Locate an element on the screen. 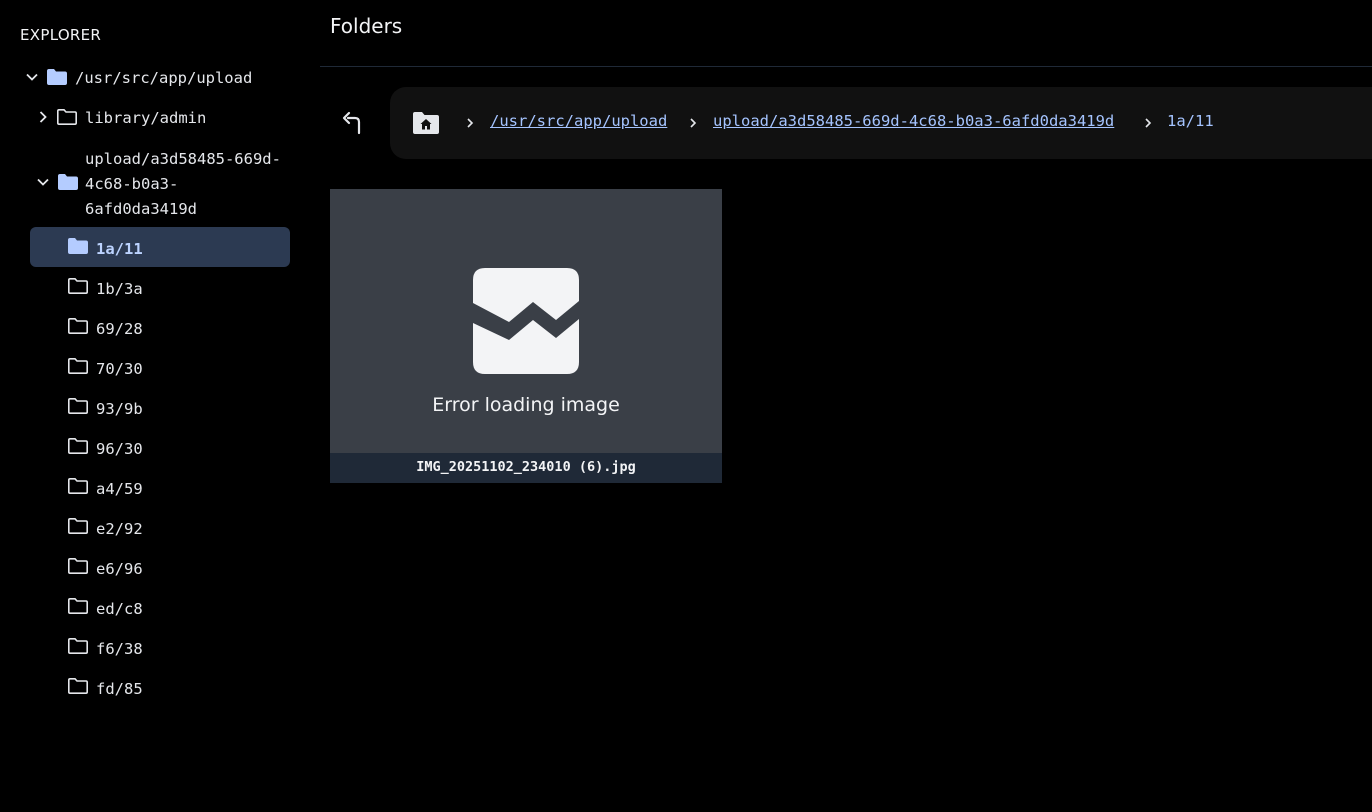 Image resolution: width=1372 pixels, height=812 pixels. error-message: Error loading image is located at coordinates (526, 405).